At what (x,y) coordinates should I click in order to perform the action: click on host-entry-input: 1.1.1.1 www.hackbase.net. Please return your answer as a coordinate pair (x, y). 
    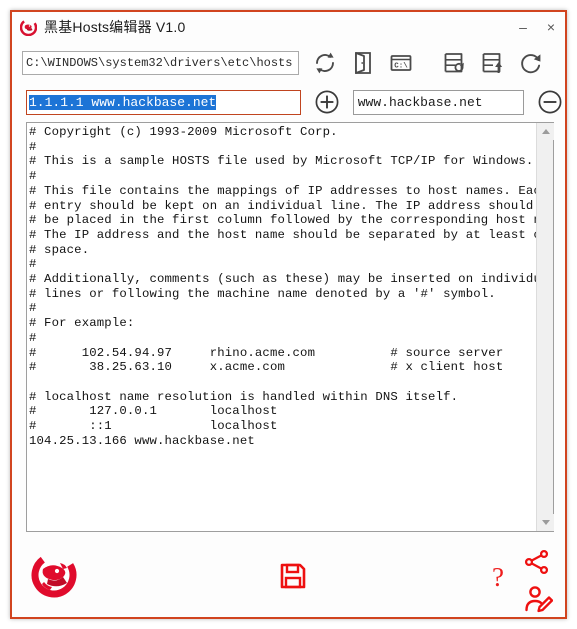
    Looking at the image, I should click on (163, 102).